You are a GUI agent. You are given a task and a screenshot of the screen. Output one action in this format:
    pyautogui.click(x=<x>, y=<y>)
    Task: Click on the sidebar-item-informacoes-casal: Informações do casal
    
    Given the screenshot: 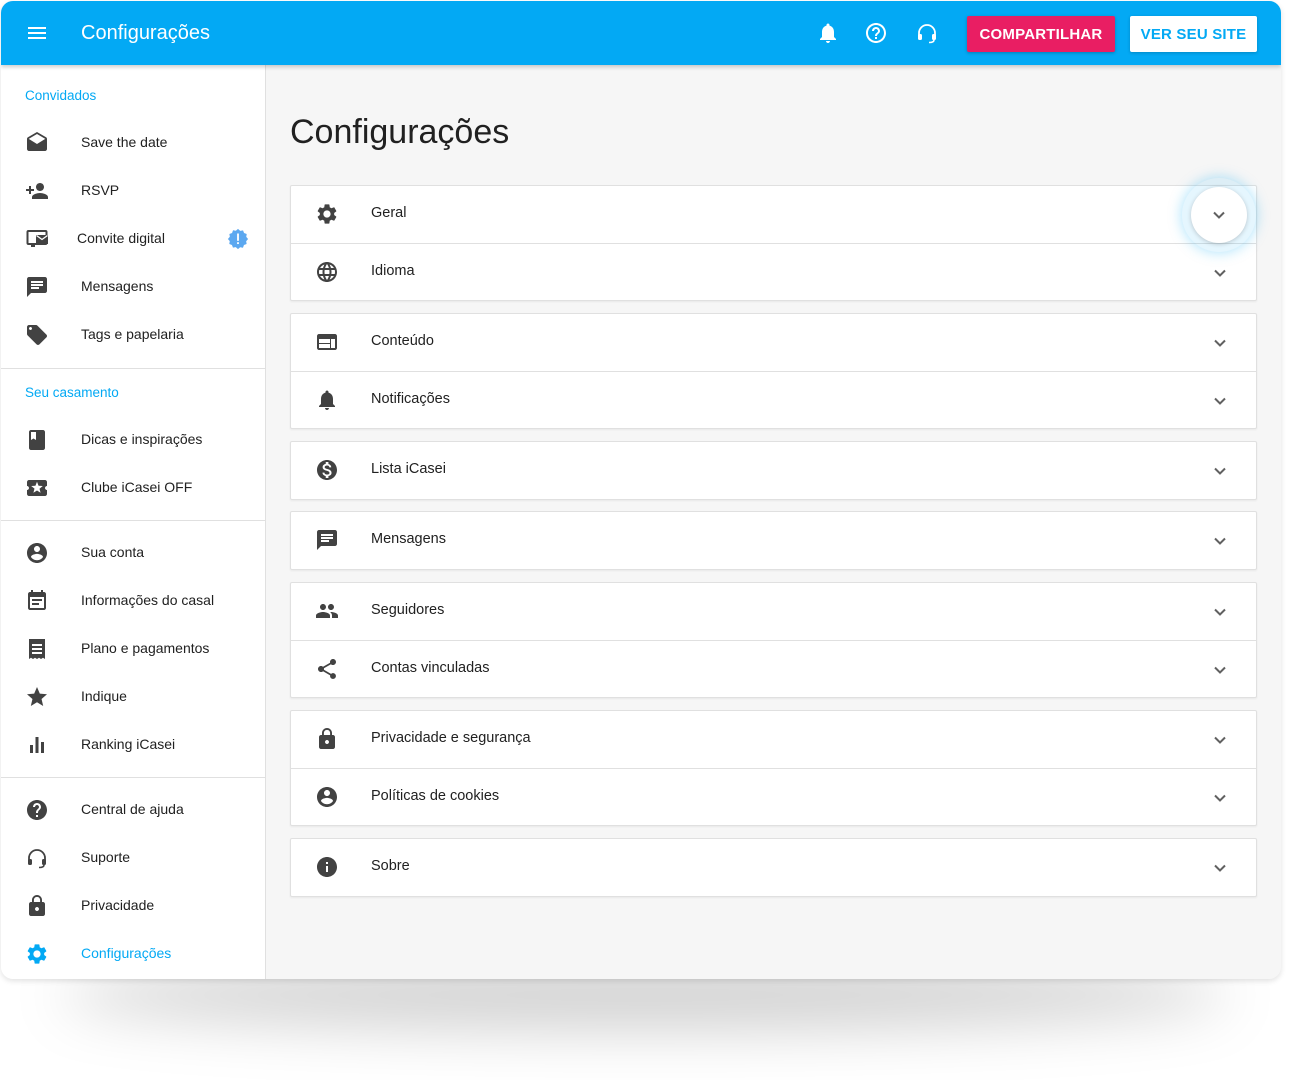 What is the action you would take?
    pyautogui.click(x=133, y=601)
    